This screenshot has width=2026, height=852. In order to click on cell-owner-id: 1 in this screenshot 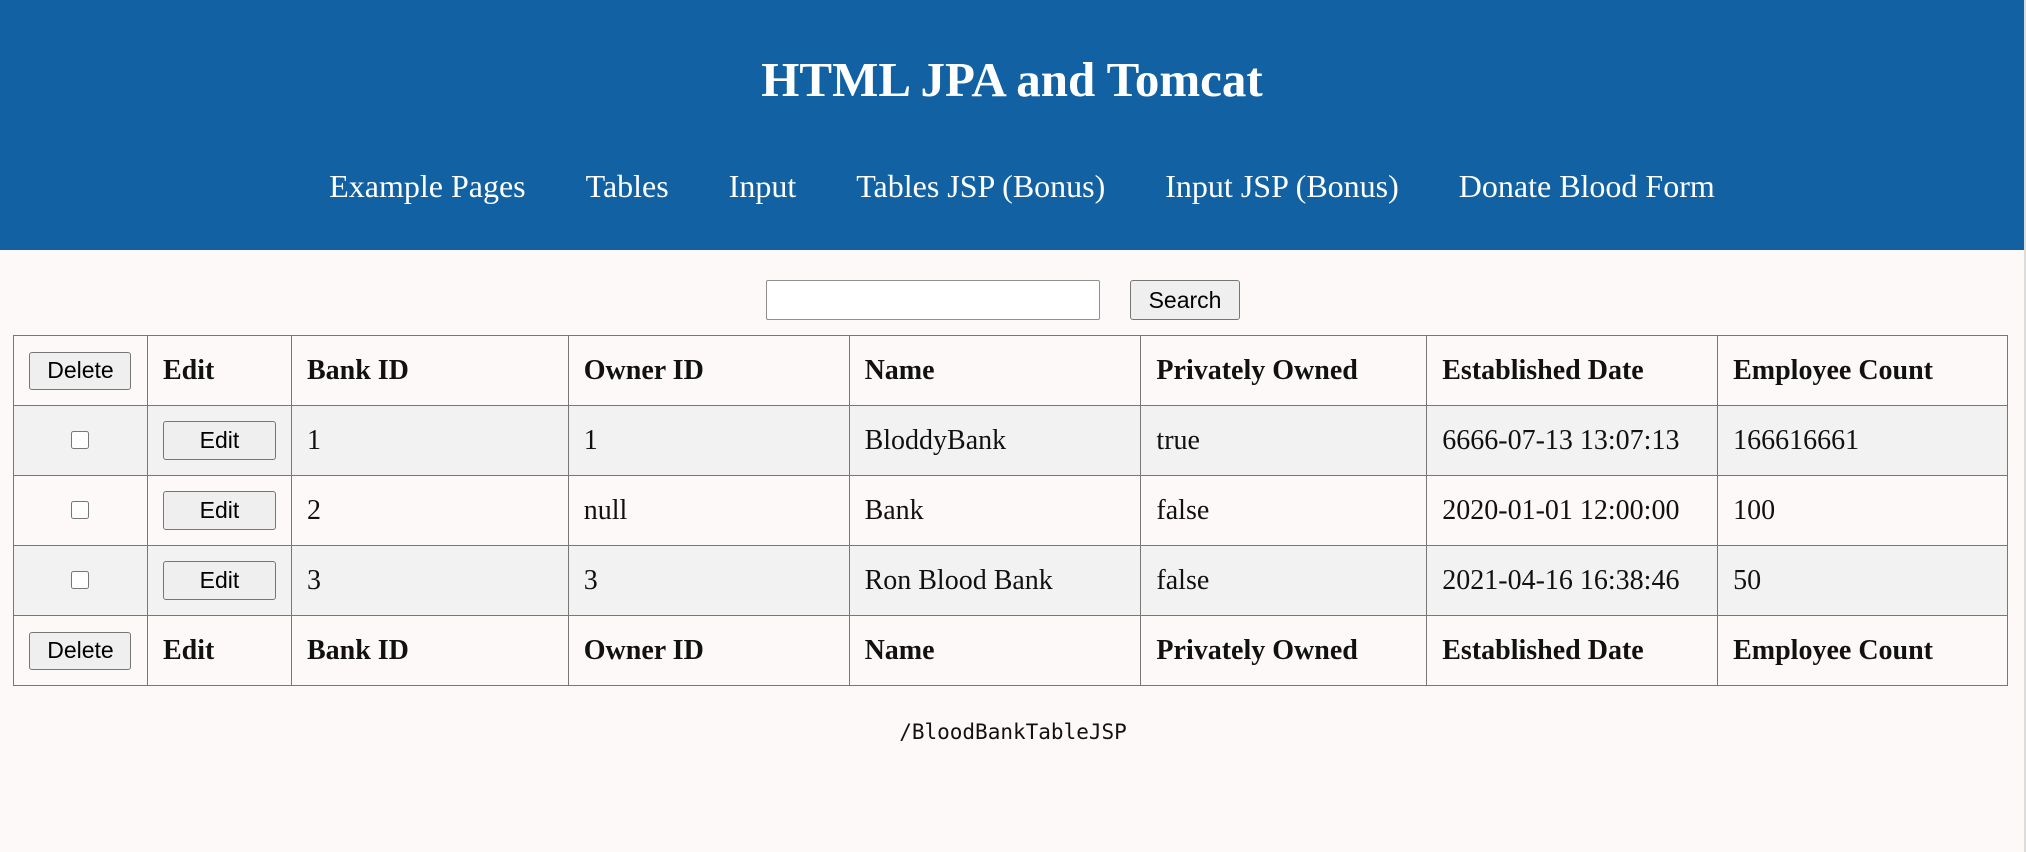, I will do `click(708, 440)`.